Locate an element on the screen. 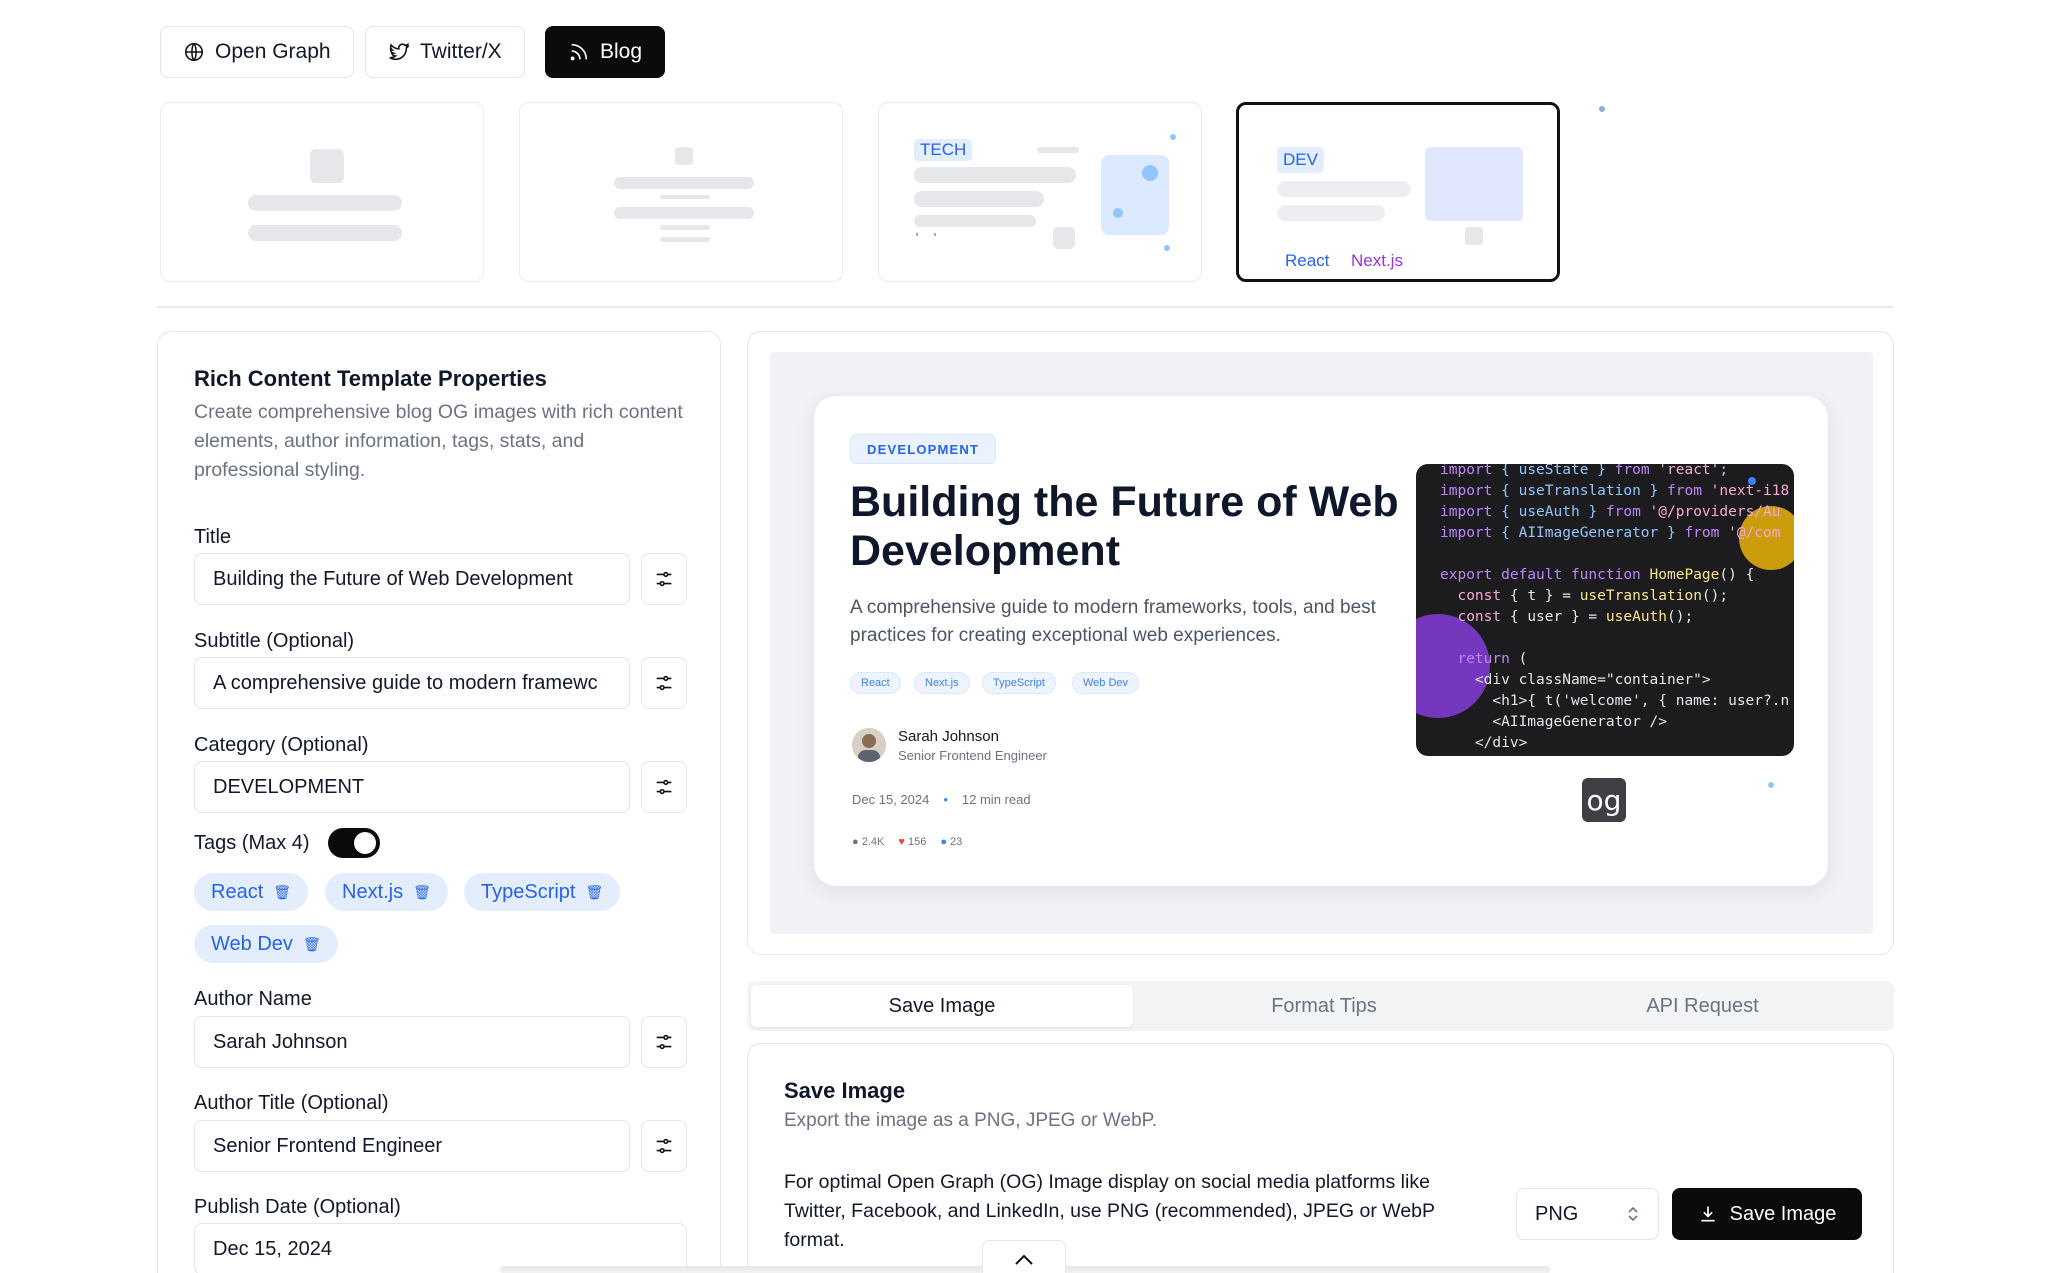 This screenshot has width=2048, height=1273. author-title-label: Author Title (Optional) is located at coordinates (291, 1103).